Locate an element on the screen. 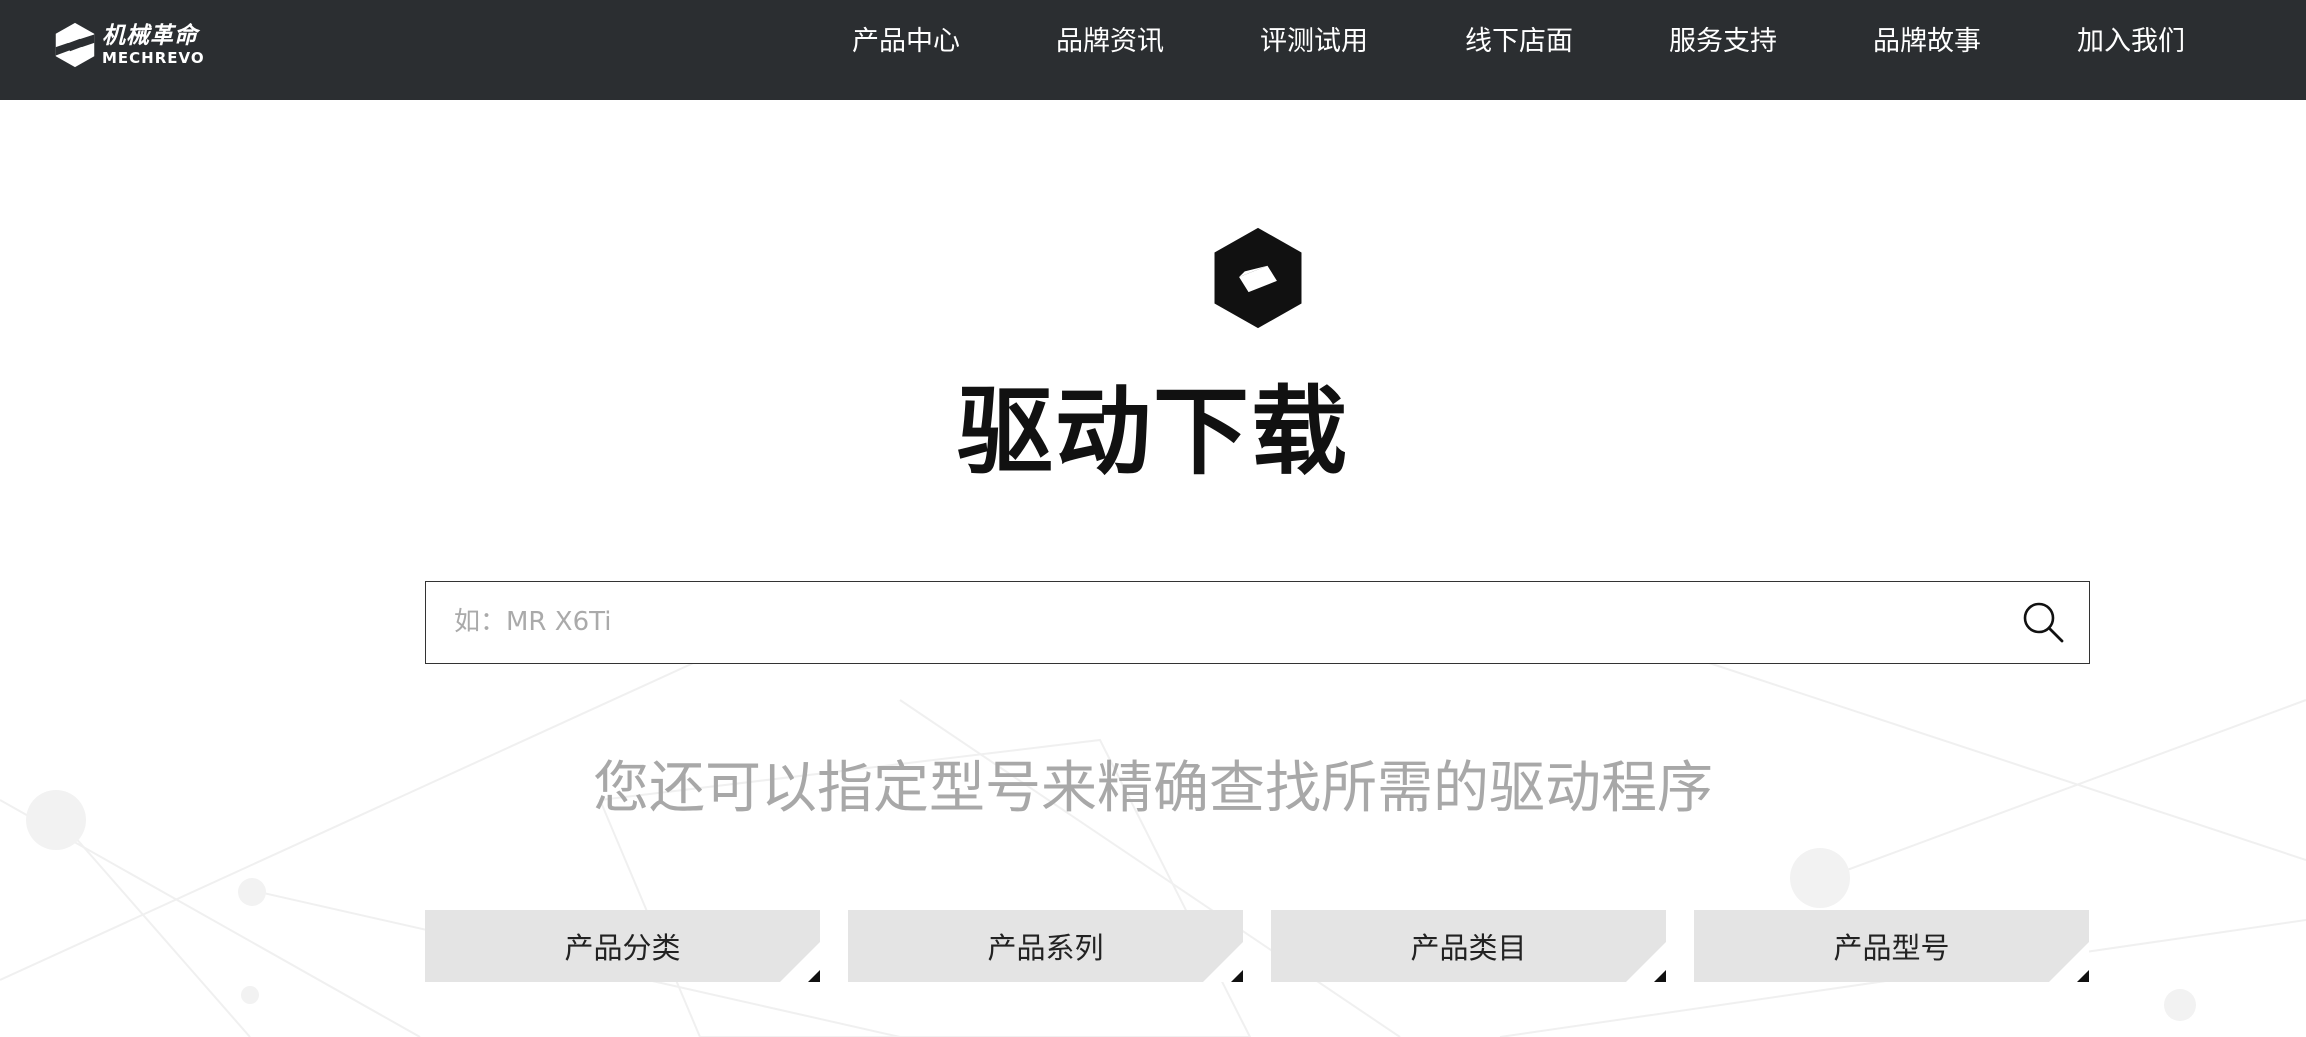  filter-product-category: 产品分类 is located at coordinates (622, 946).